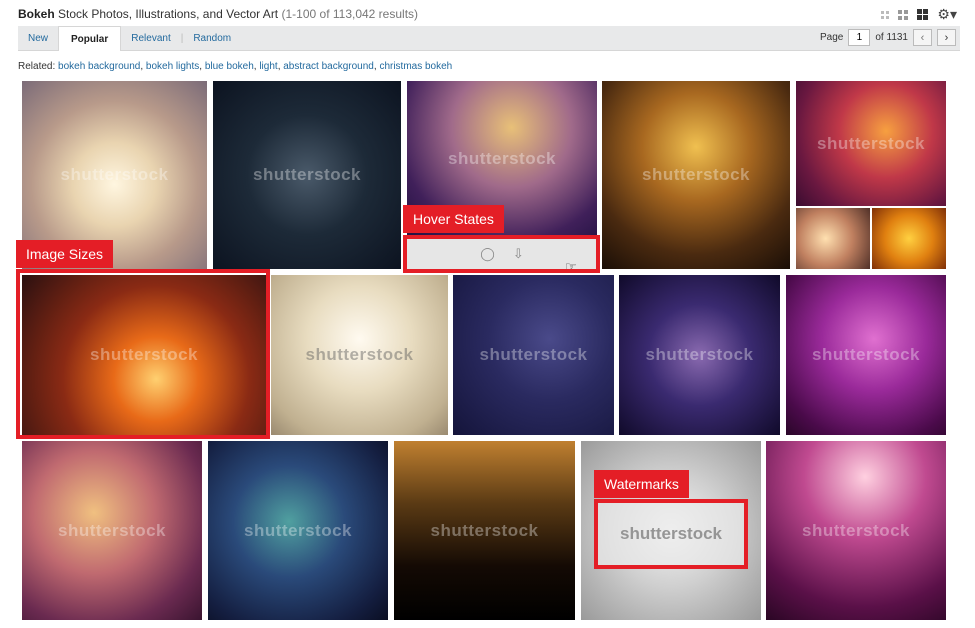 The image size is (975, 628). Describe the element at coordinates (350, 14) in the screenshot. I see `results-count: (1-100 of 113,042 results)` at that location.